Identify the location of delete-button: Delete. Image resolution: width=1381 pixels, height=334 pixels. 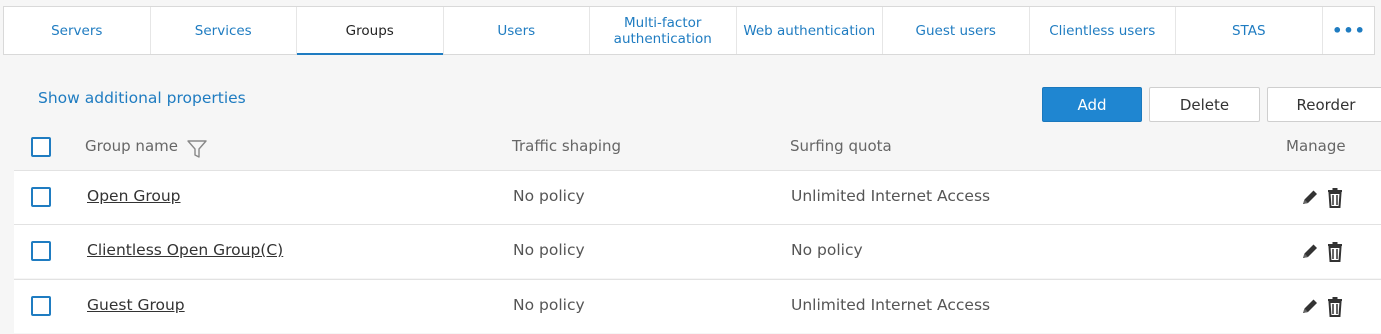
(1204, 104).